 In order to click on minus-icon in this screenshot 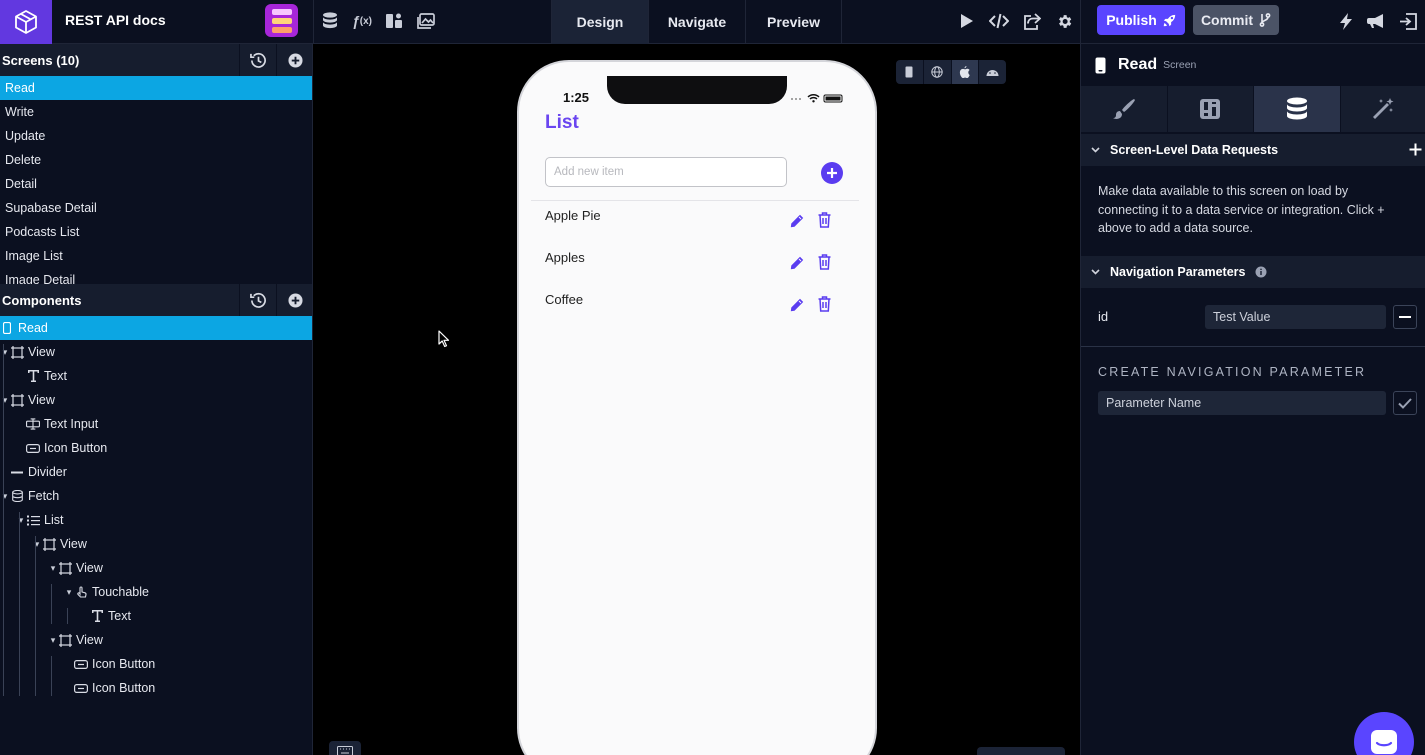, I will do `click(1405, 317)`.